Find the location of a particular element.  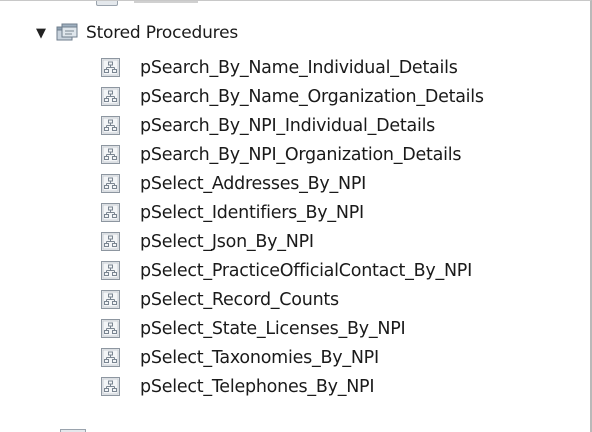

tree-item-stored-procedure: pSelect_Taxonomies_By_NPI is located at coordinates (292, 357).